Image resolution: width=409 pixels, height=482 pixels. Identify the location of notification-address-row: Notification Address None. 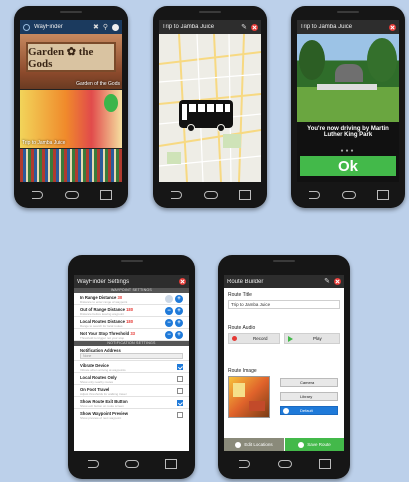
(131, 353).